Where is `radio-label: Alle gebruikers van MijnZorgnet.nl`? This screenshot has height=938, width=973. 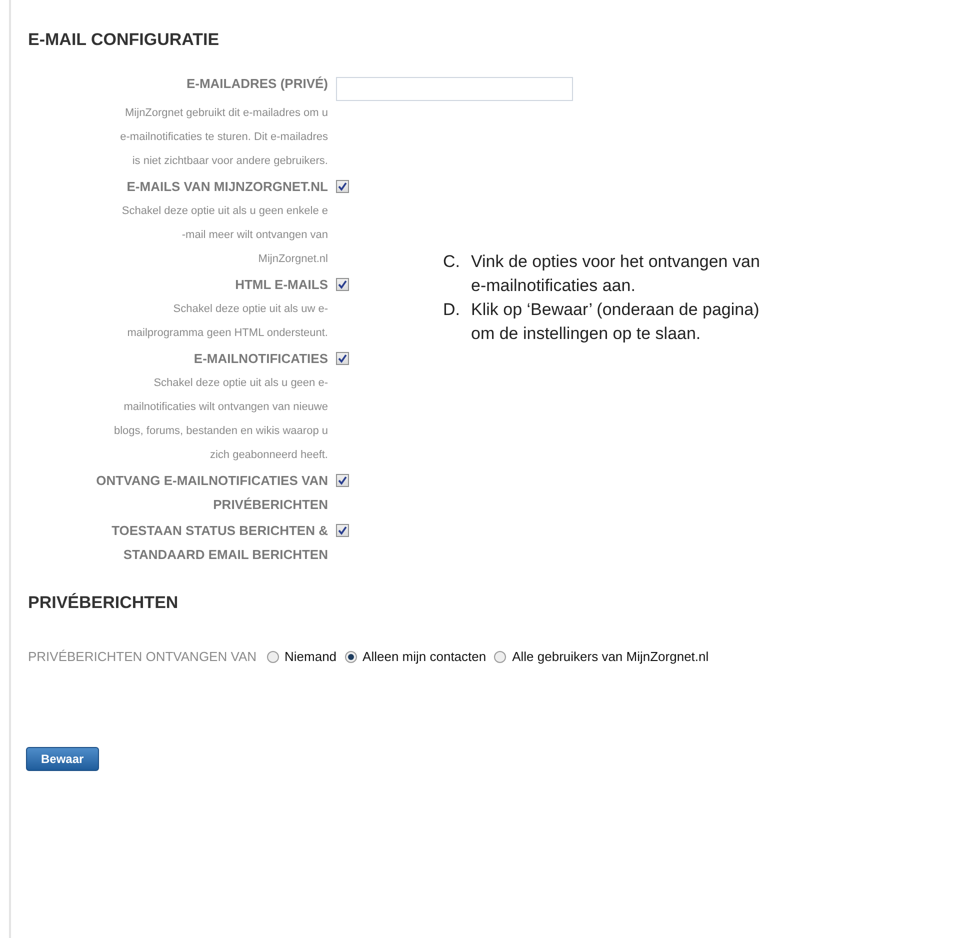 radio-label: Alle gebruikers van MijnZorgnet.nl is located at coordinates (610, 656).